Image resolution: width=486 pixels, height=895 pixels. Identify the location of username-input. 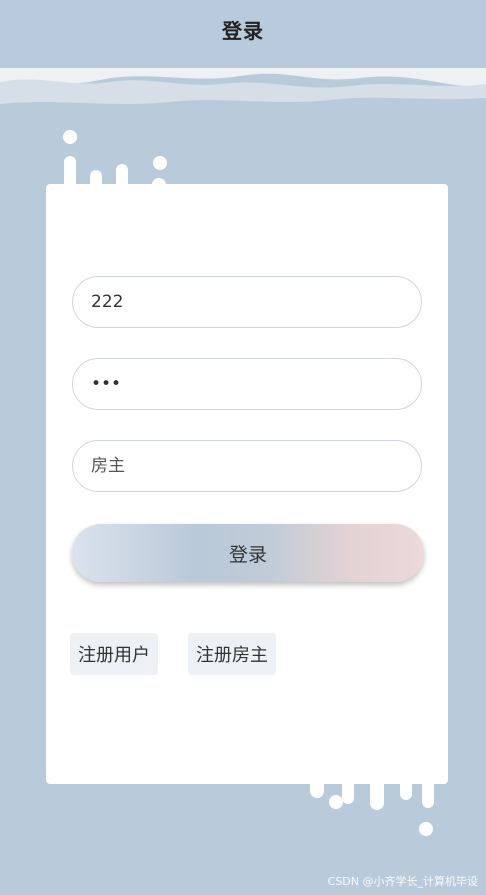
(247, 302).